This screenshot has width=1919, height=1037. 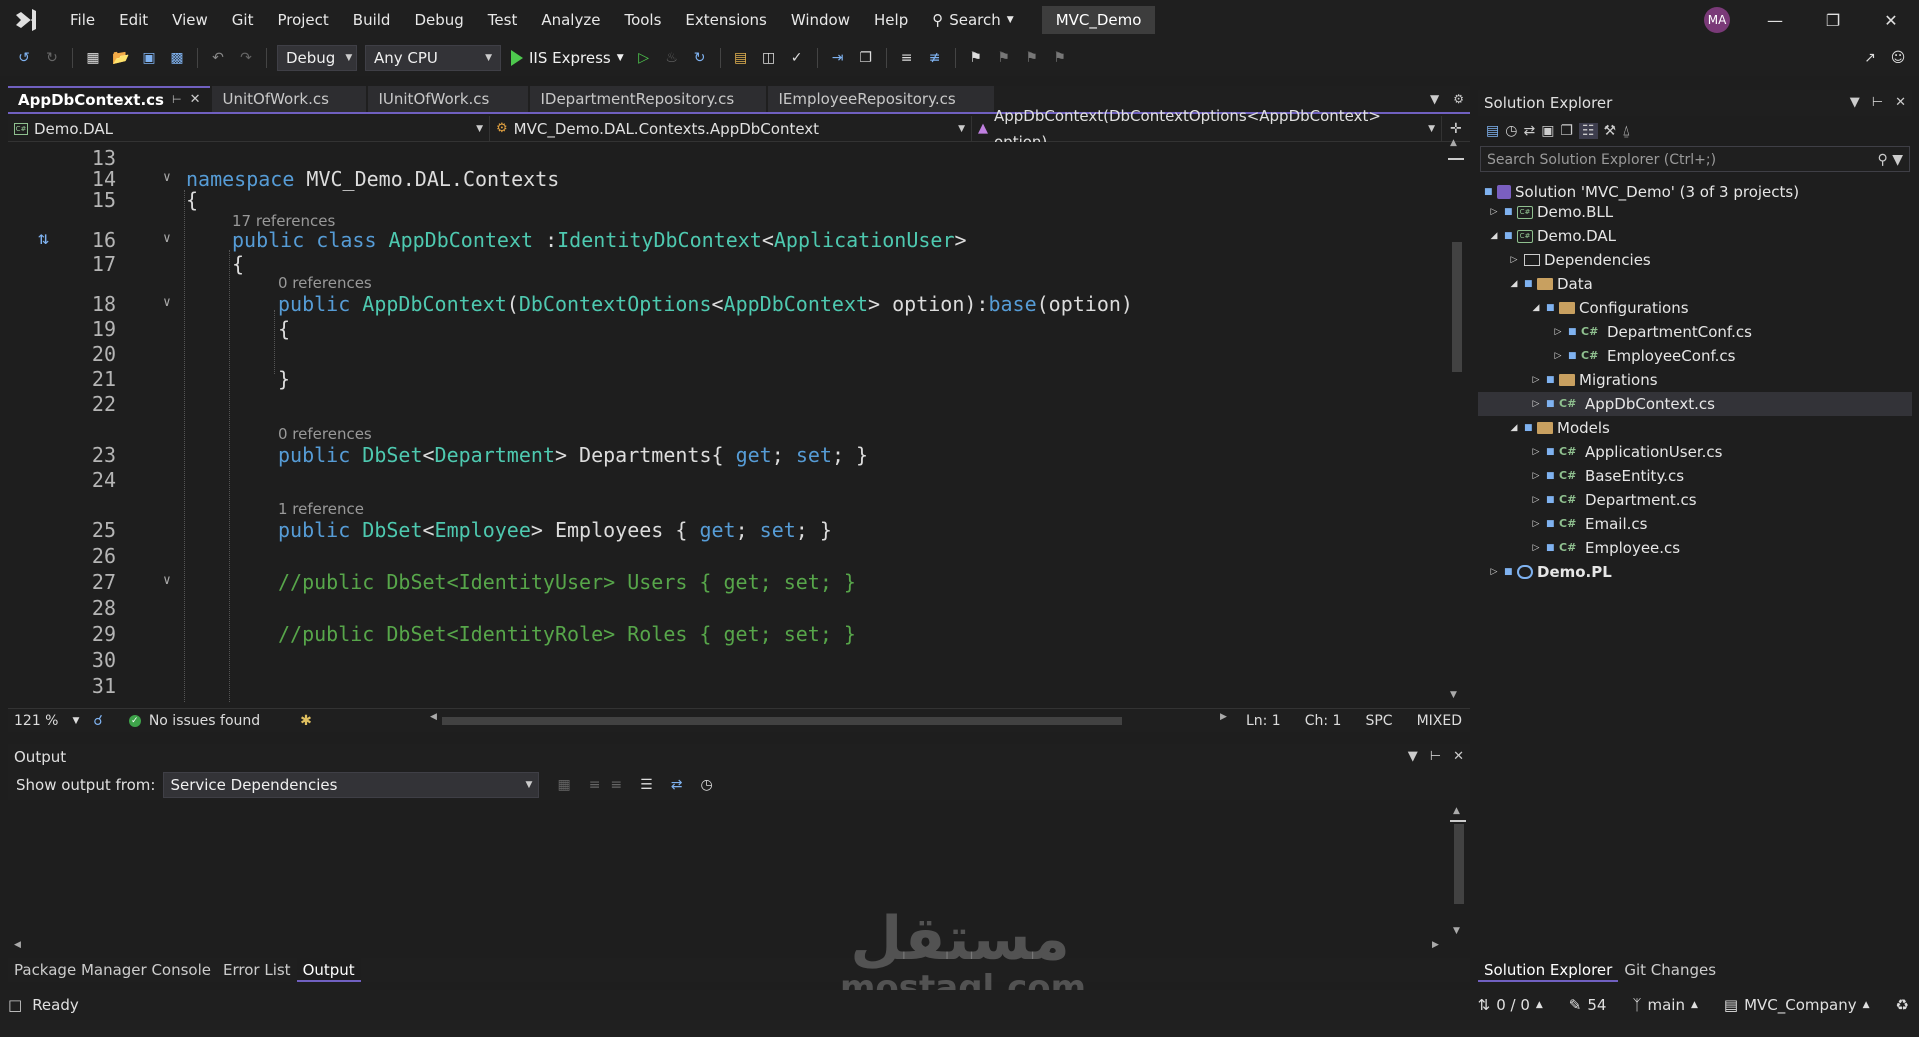 I want to click on menu-analyze: Analyze, so click(x=570, y=20).